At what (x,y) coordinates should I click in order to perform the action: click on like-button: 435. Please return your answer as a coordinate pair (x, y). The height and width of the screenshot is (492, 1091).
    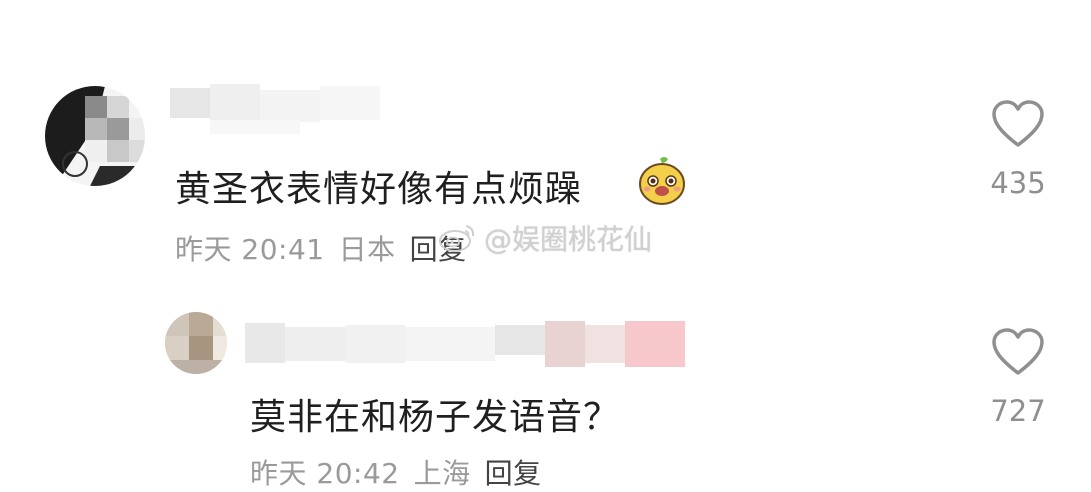
    Looking at the image, I should click on (1018, 152).